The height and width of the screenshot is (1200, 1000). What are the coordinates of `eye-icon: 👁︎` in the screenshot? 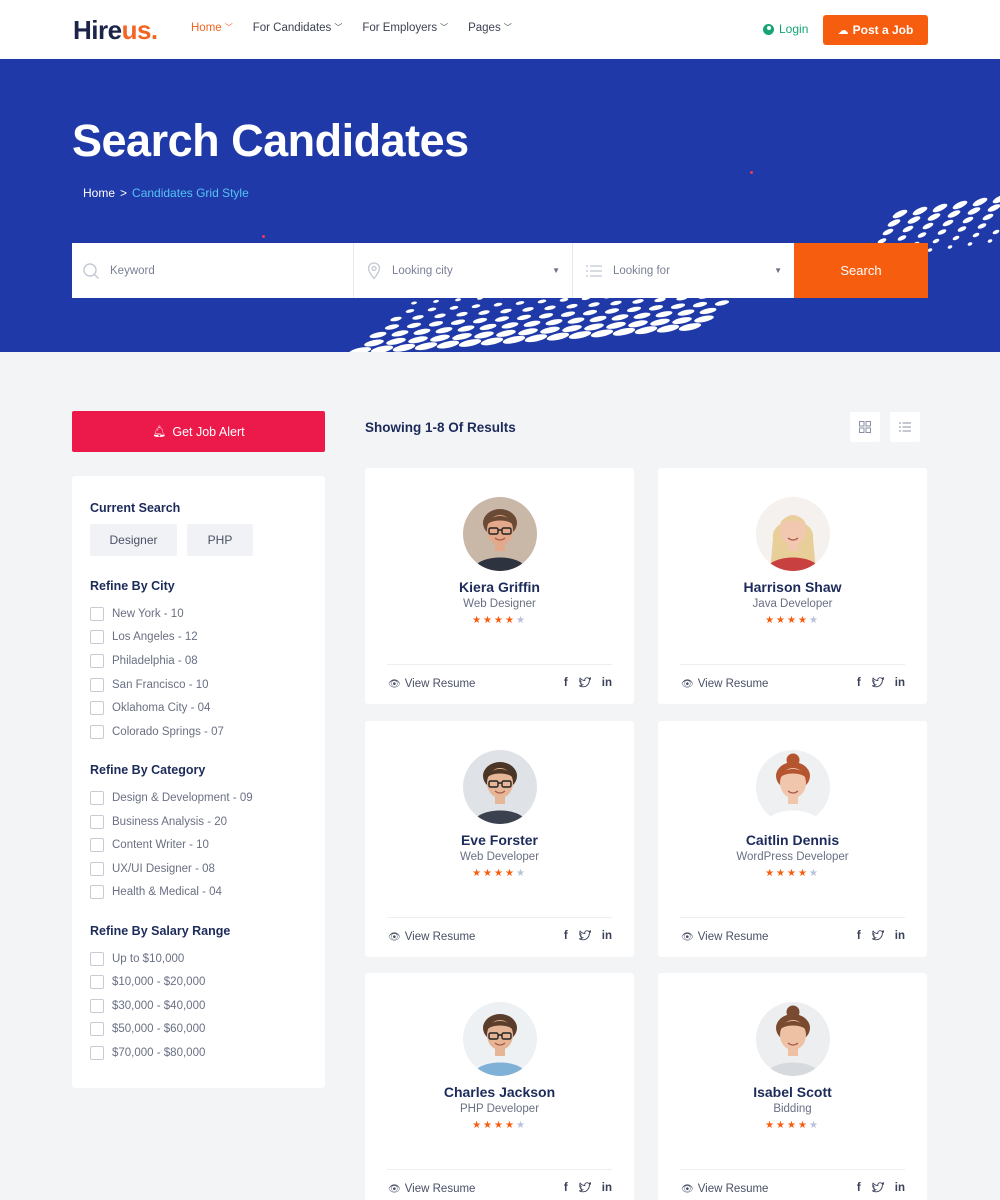 It's located at (394, 684).